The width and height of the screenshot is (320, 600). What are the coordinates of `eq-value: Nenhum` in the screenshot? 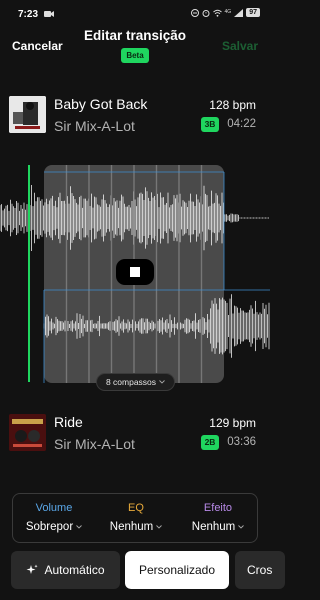 It's located at (136, 527).